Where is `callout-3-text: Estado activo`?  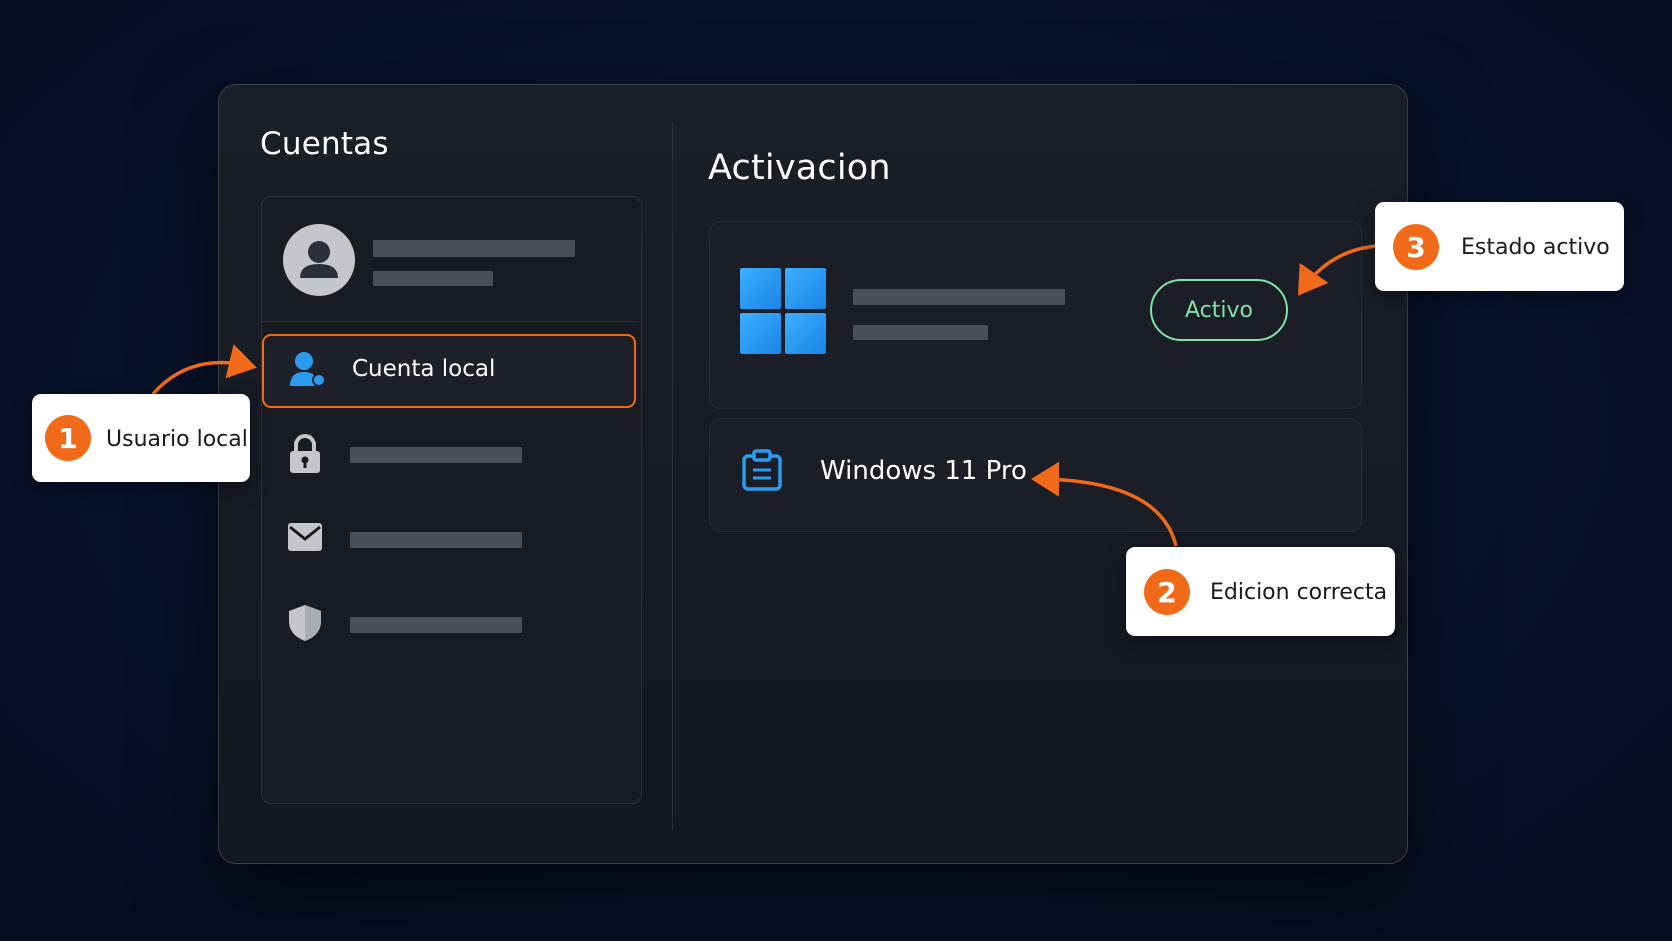
callout-3-text: Estado activo is located at coordinates (1535, 247).